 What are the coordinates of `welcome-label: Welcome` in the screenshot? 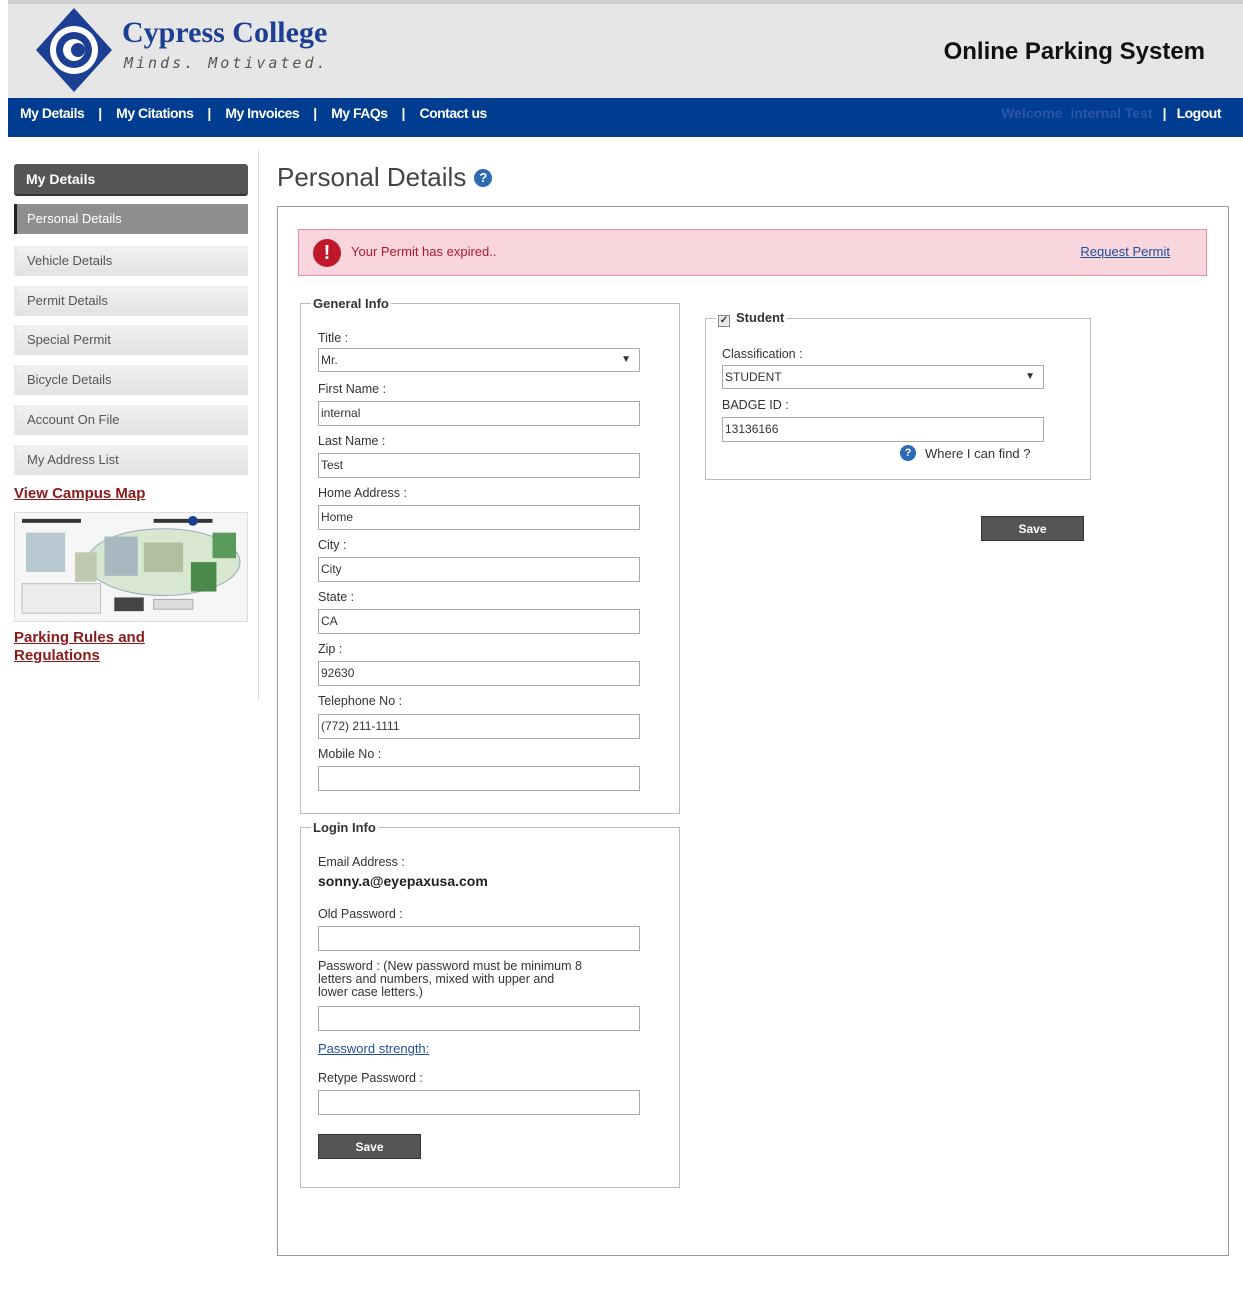 It's located at (1032, 113).